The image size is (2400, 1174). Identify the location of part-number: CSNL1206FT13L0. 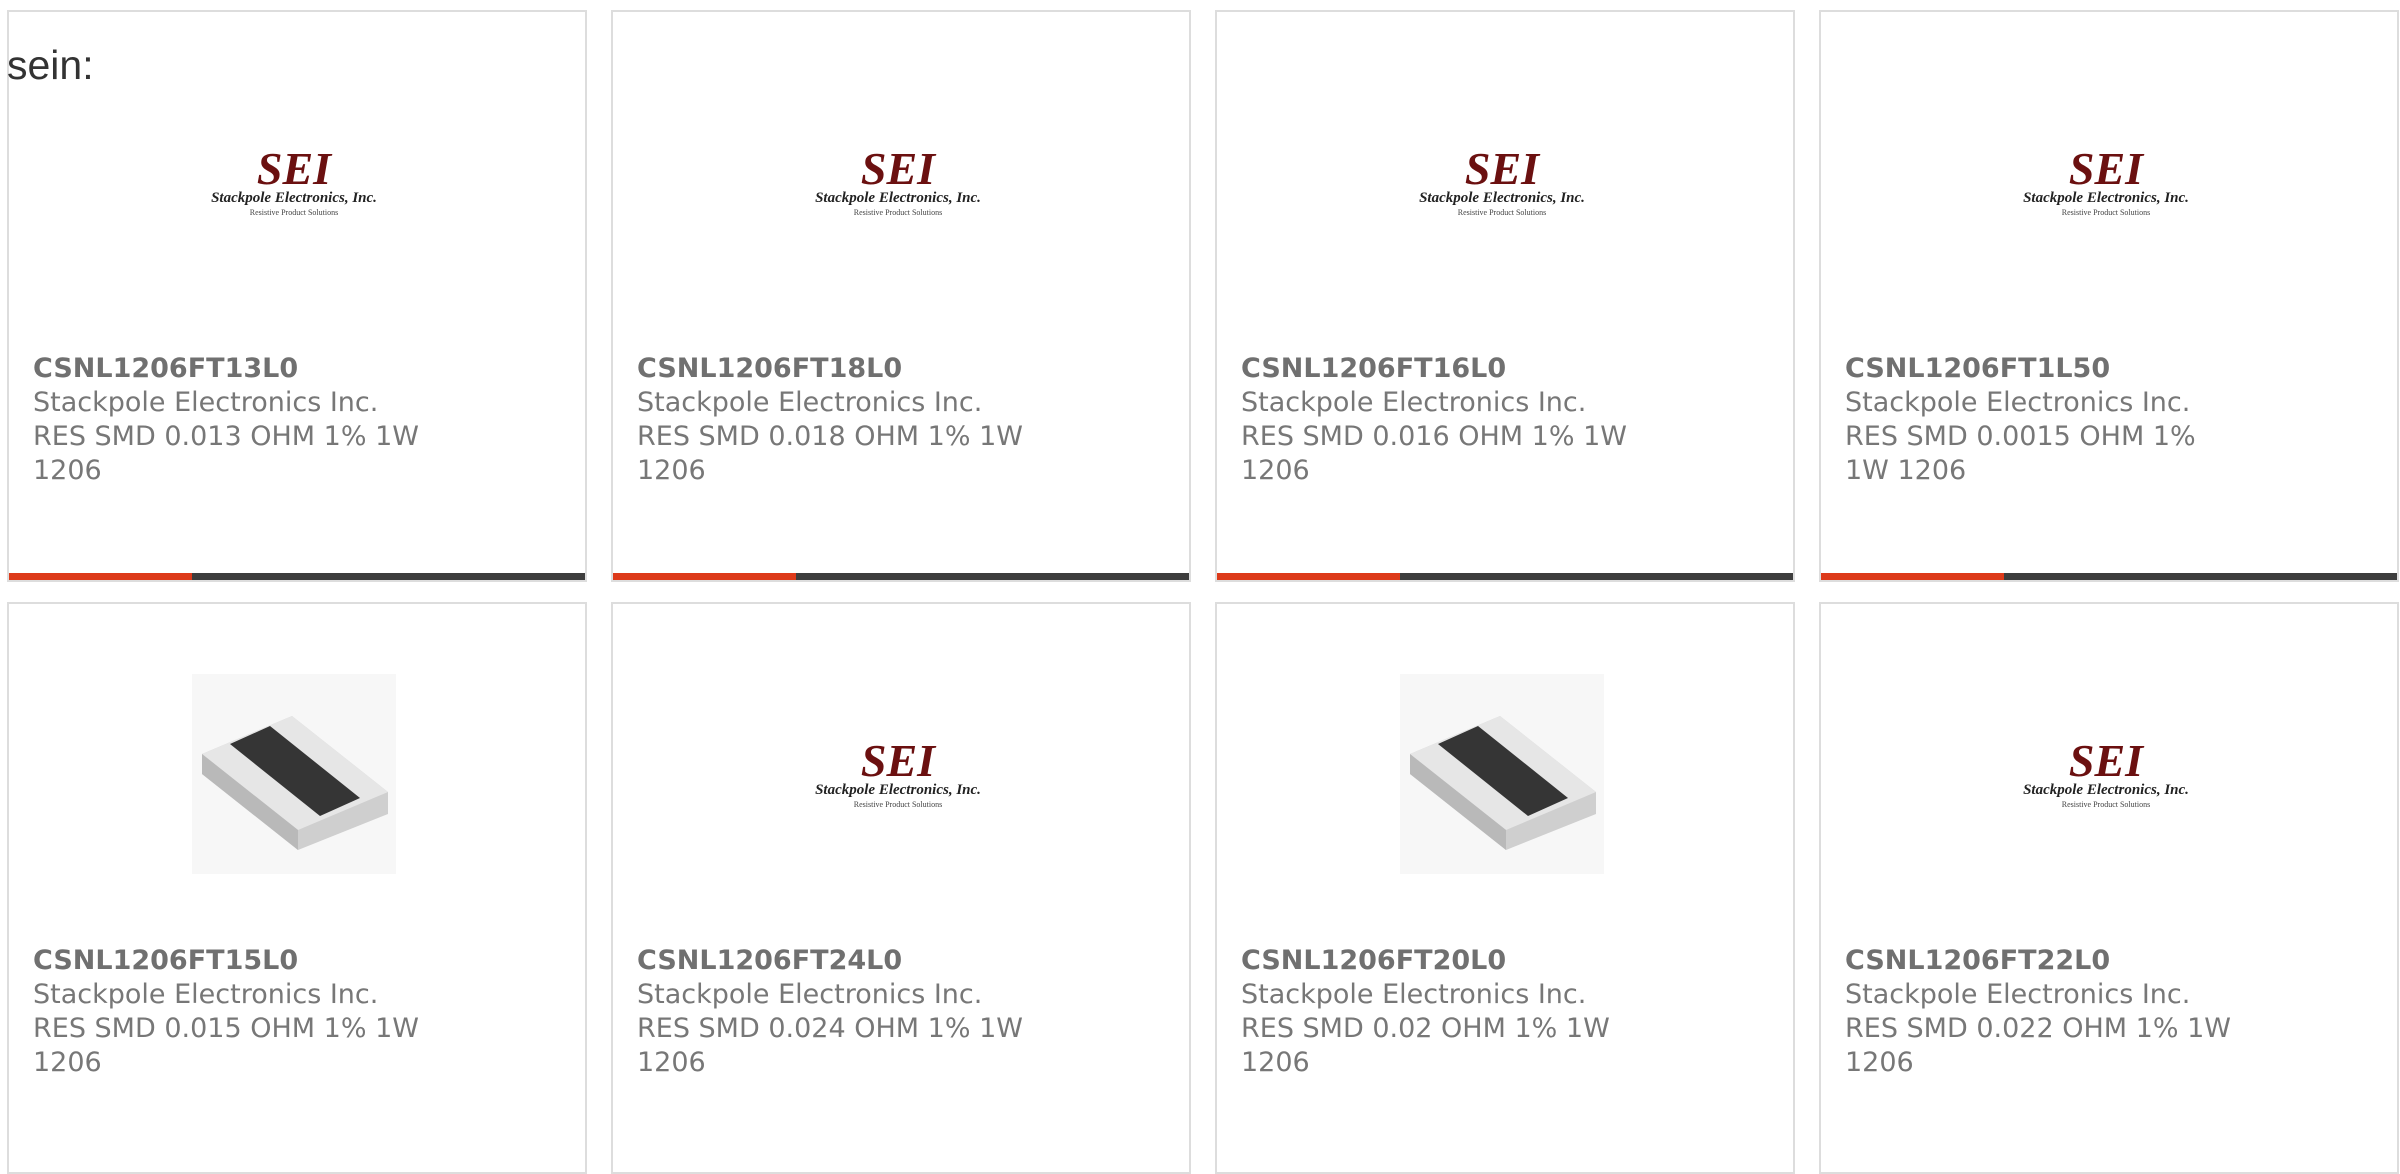
(233, 369).